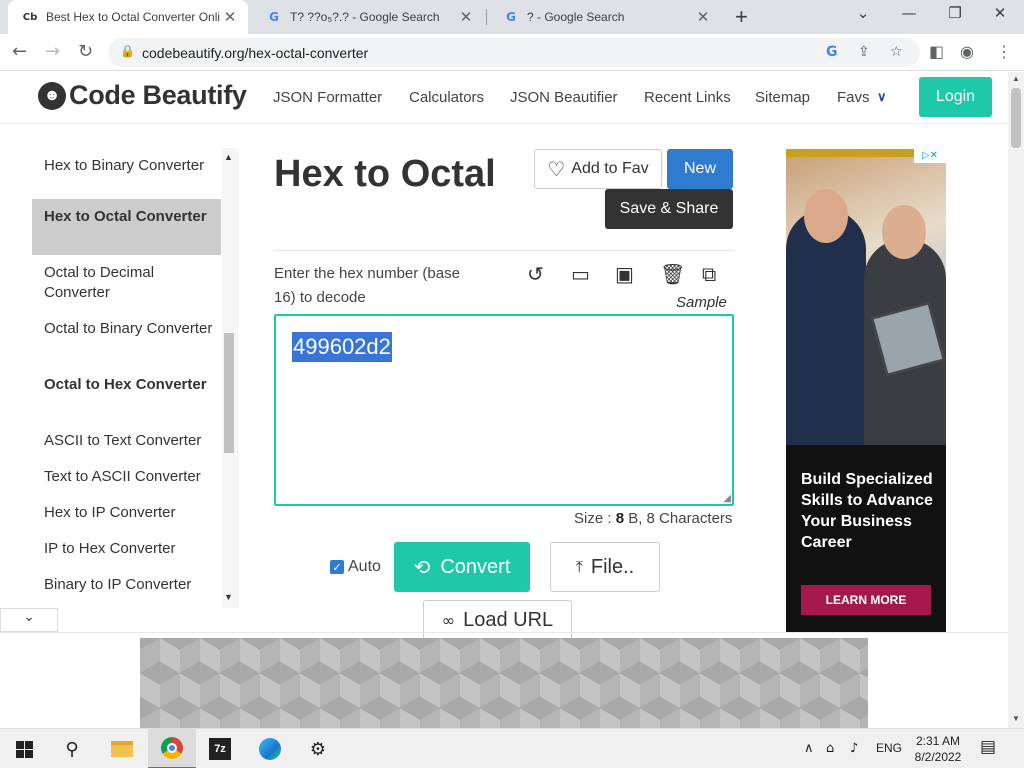 The image size is (1024, 768). I want to click on close-window-icon: ✕, so click(1000, 13).